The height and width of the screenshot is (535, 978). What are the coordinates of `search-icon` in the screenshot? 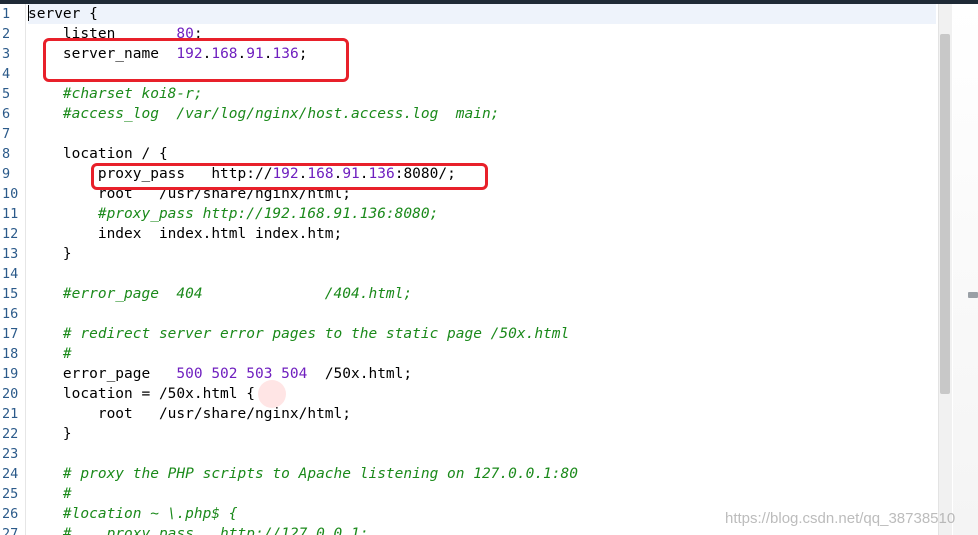 It's located at (272, 394).